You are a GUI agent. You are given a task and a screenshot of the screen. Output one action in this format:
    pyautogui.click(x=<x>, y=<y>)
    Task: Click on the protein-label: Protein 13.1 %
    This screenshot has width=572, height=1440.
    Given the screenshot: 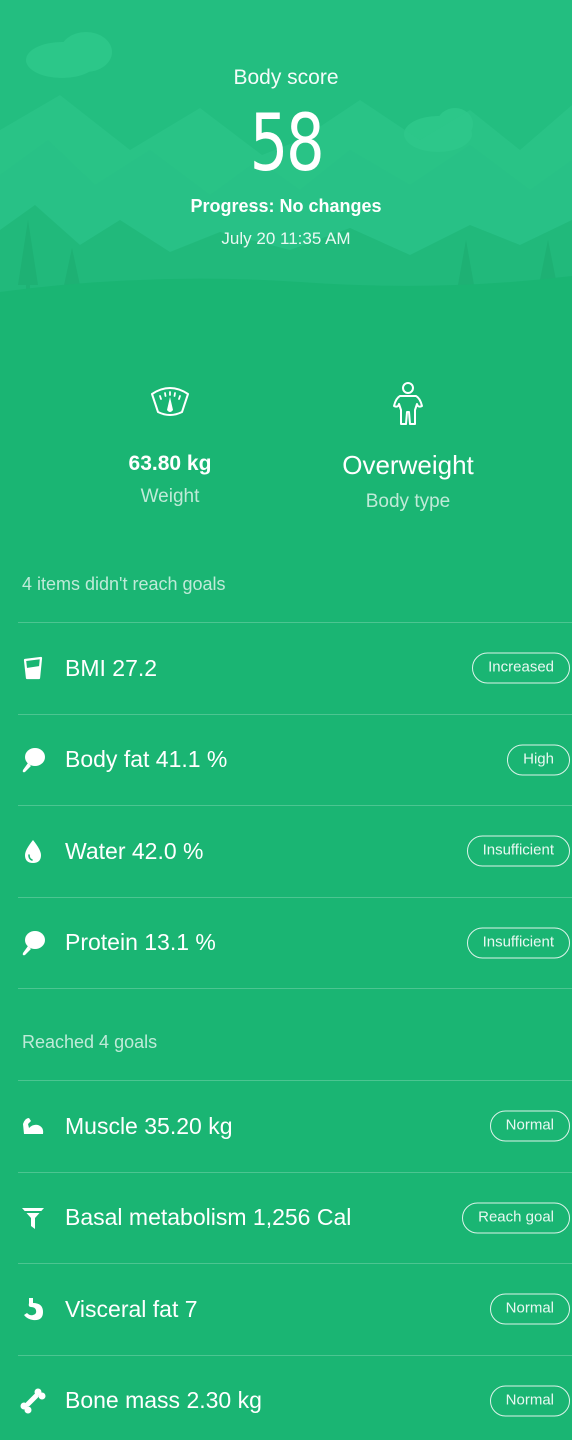 What is the action you would take?
    pyautogui.click(x=140, y=942)
    